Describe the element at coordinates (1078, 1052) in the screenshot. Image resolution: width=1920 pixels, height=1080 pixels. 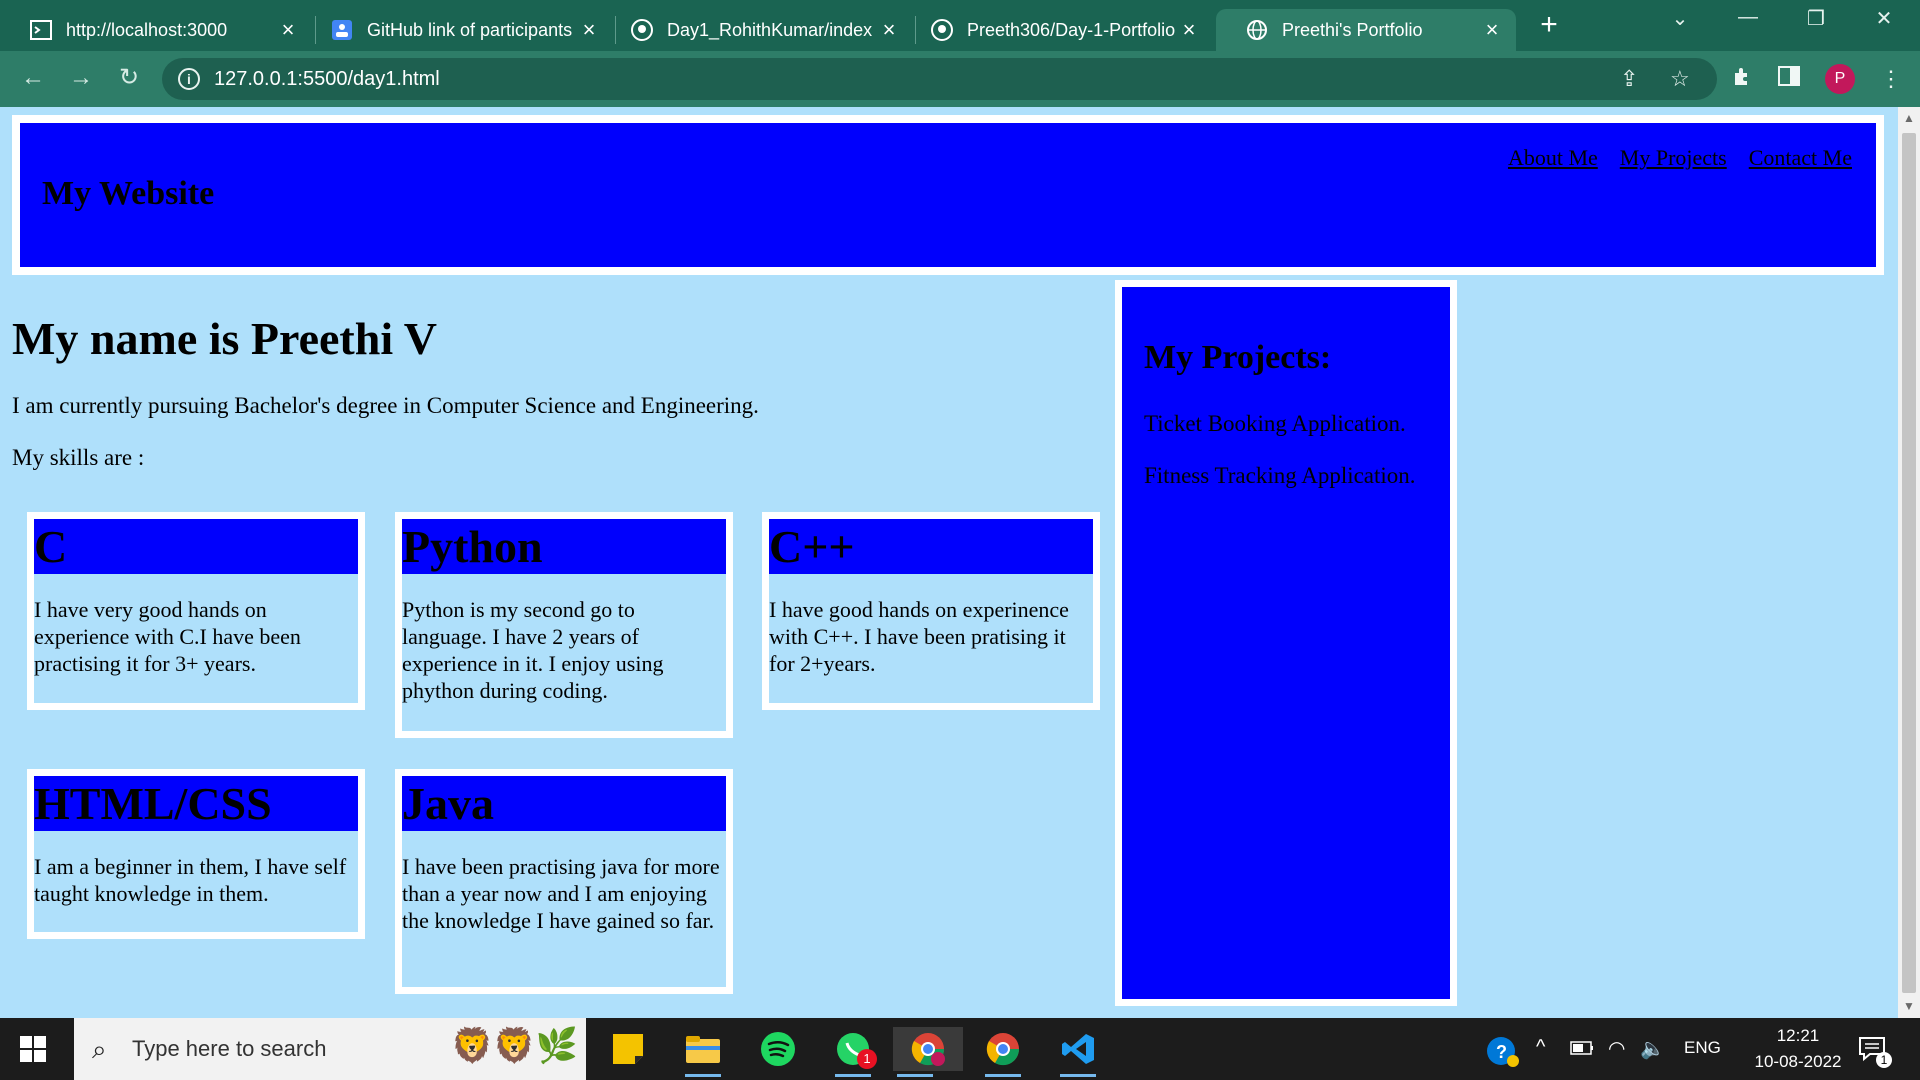
I see `vscode-icon` at that location.